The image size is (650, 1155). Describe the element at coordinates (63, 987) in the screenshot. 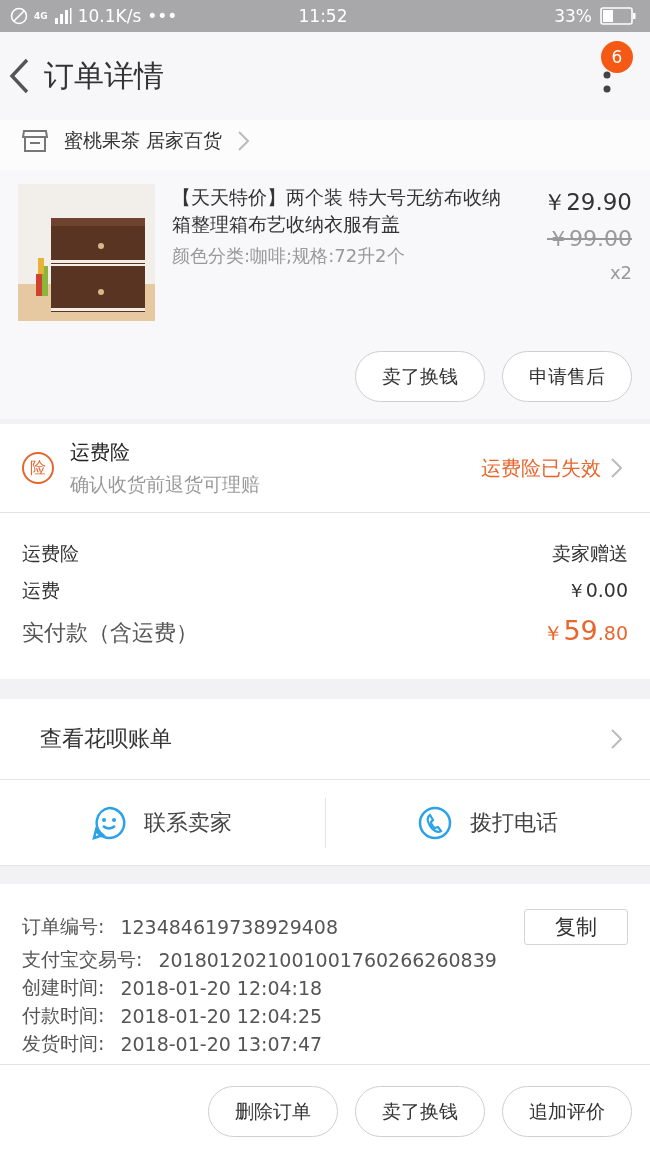

I see `info-label: 创建时间:` at that location.